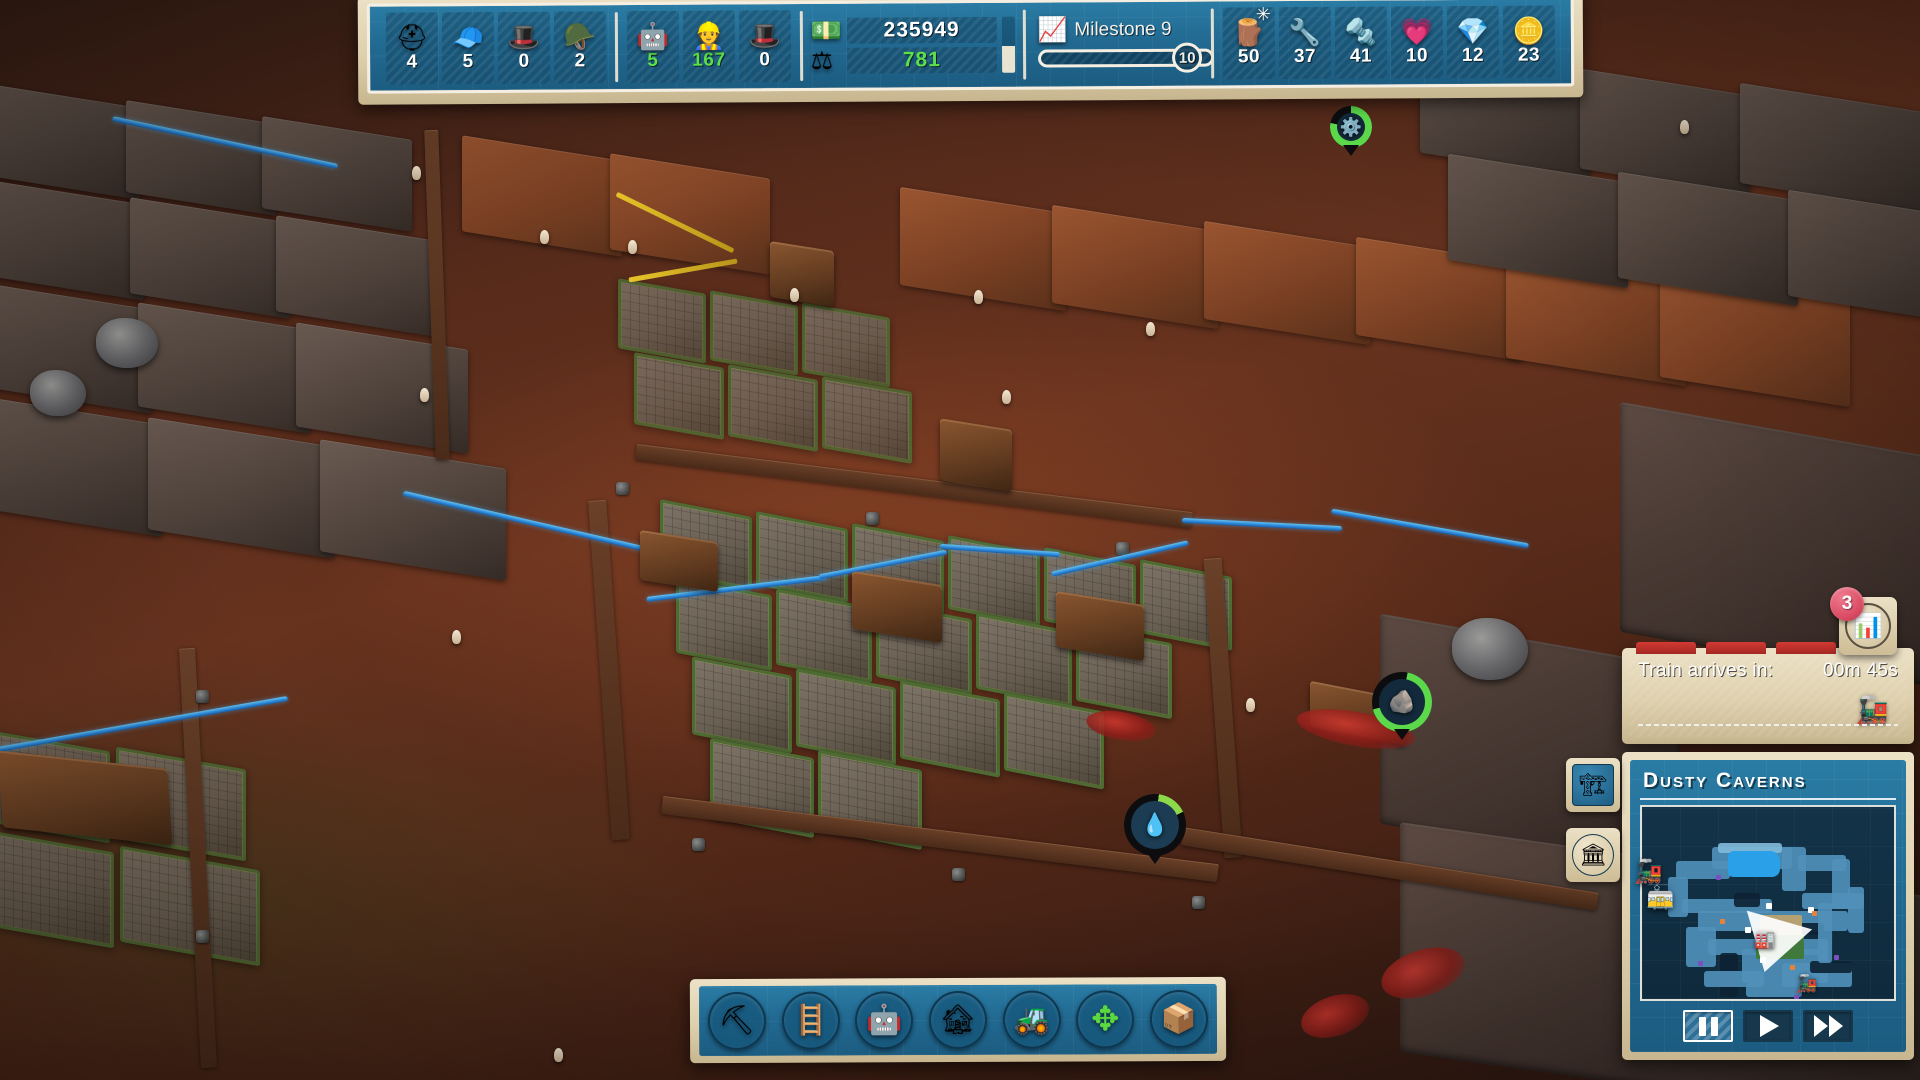 Image resolution: width=1920 pixels, height=1080 pixels. What do you see at coordinates (1768, 903) in the screenshot?
I see `minimap-canvas: 🏭 🚂` at bounding box center [1768, 903].